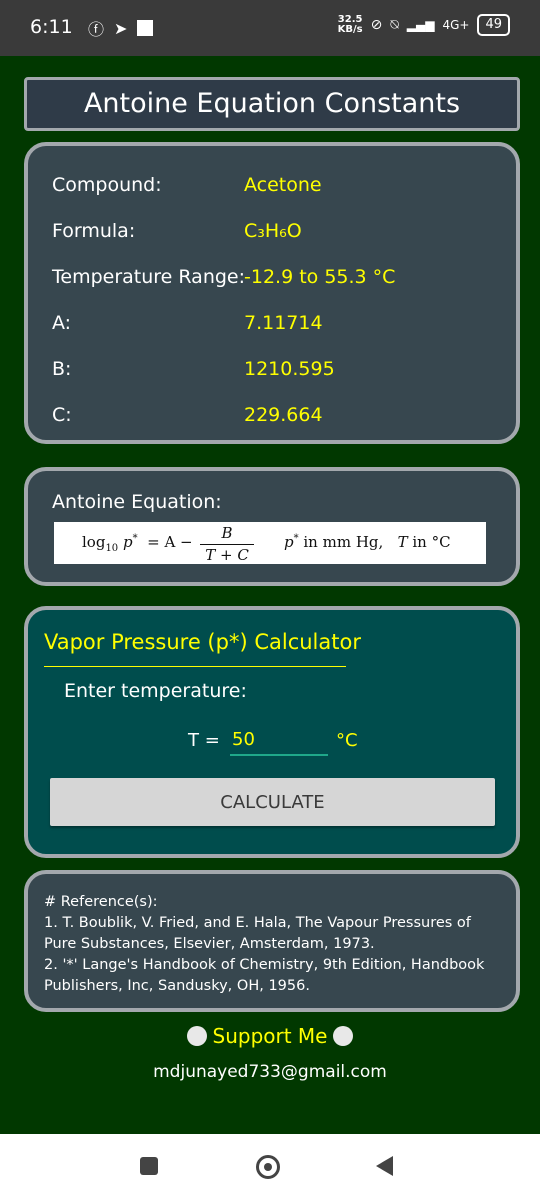 The width and height of the screenshot is (540, 1200). I want to click on battery-icon: 49, so click(493, 25).